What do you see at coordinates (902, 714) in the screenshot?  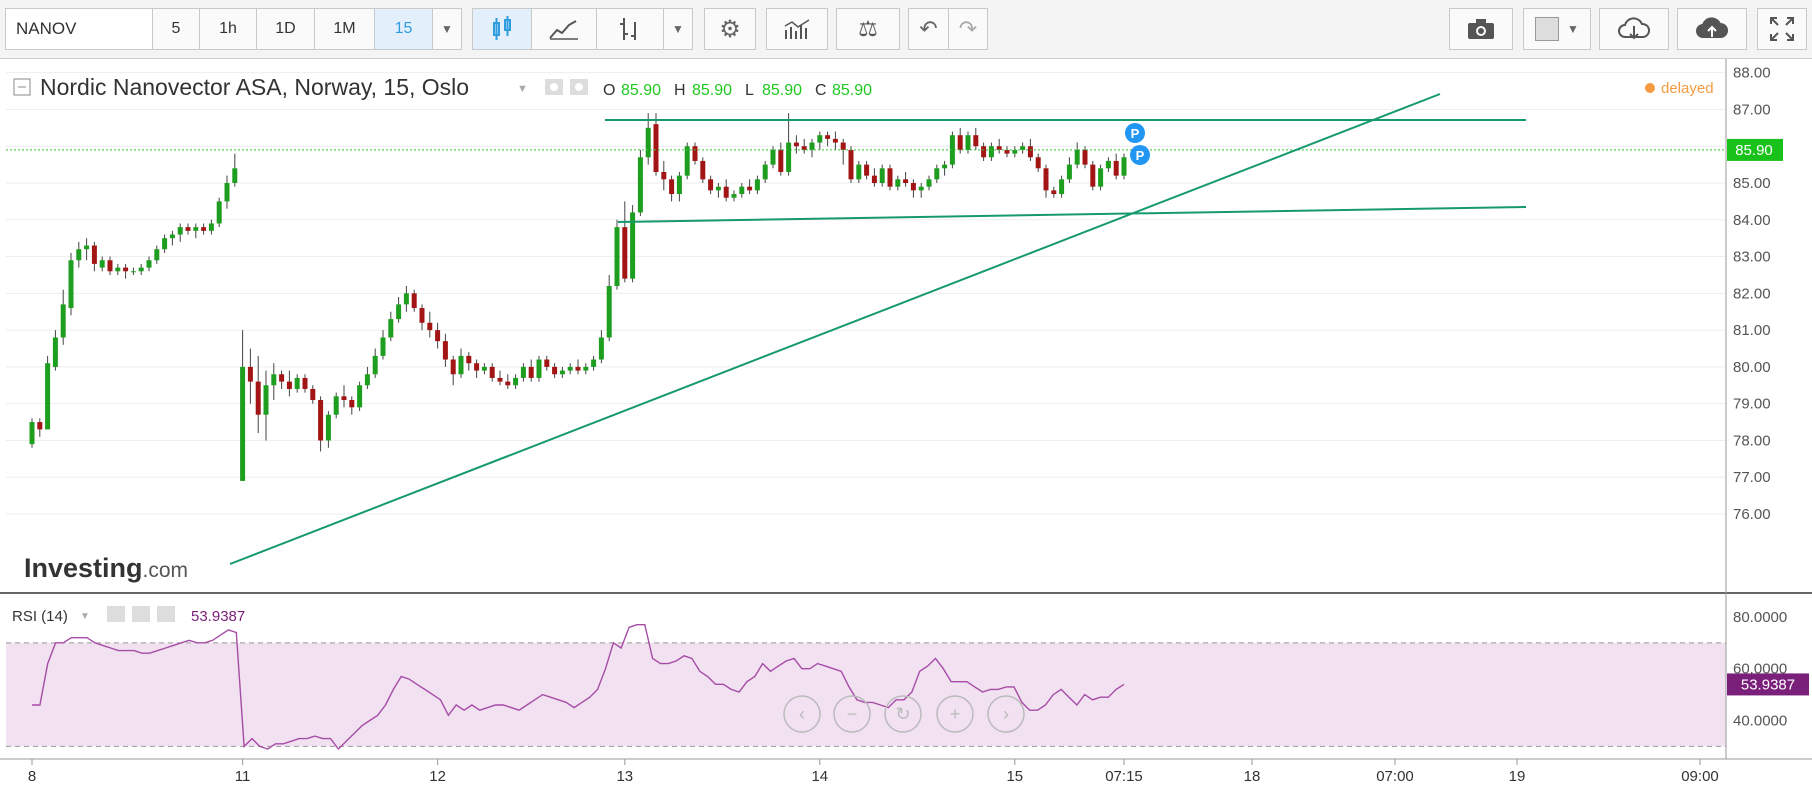 I see `reset-icon: ↻` at bounding box center [902, 714].